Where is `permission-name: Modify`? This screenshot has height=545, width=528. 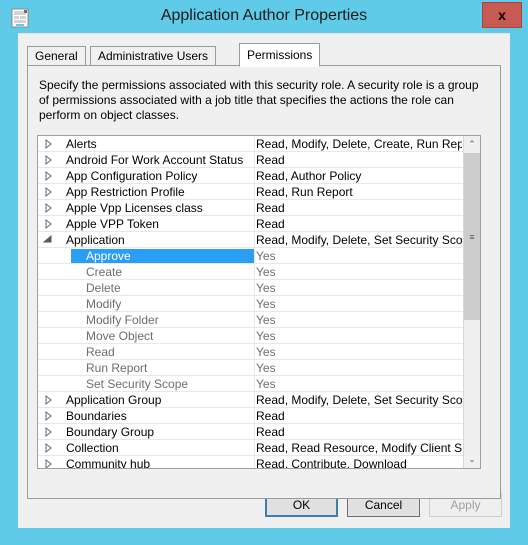 permission-name: Modify is located at coordinates (104, 304).